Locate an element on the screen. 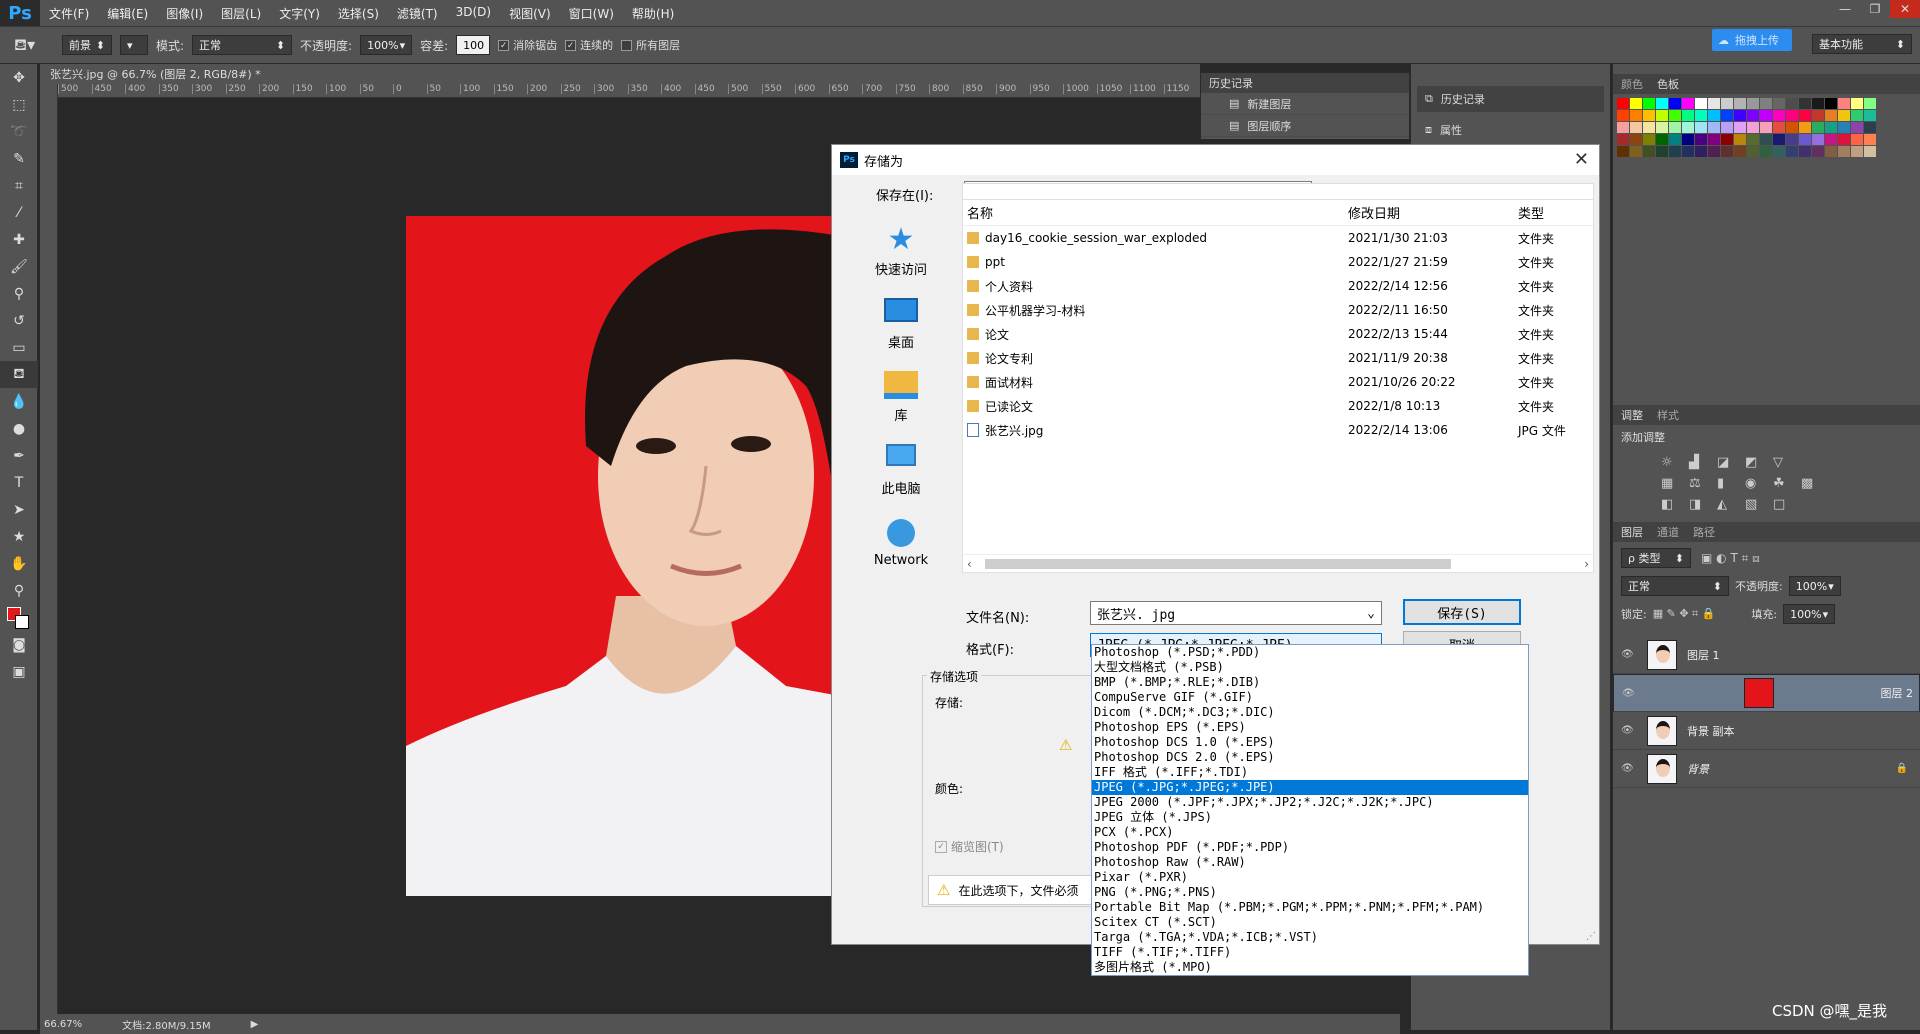  format-option: BMP (*.BMP;*.RLE;*.DIB) is located at coordinates (1310, 682).